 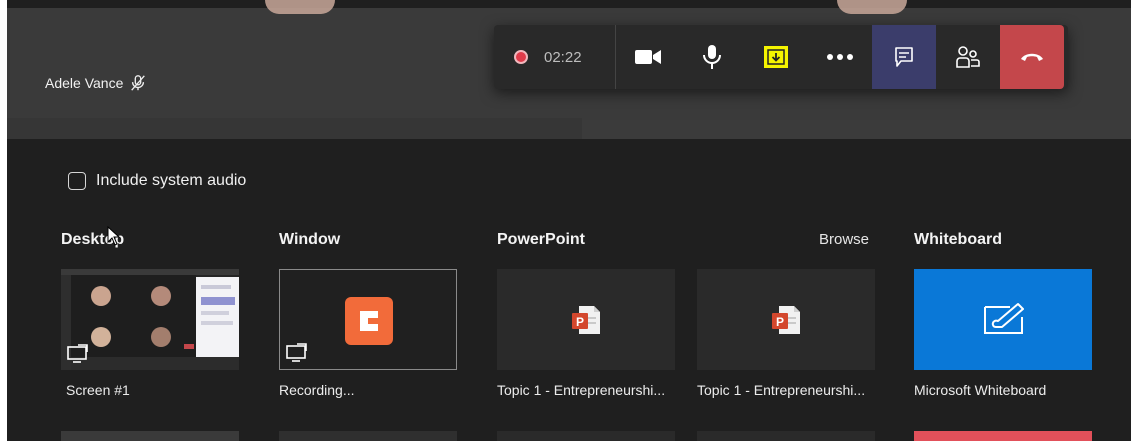 What do you see at coordinates (84, 83) in the screenshot?
I see `participant-name: Adele Vance` at bounding box center [84, 83].